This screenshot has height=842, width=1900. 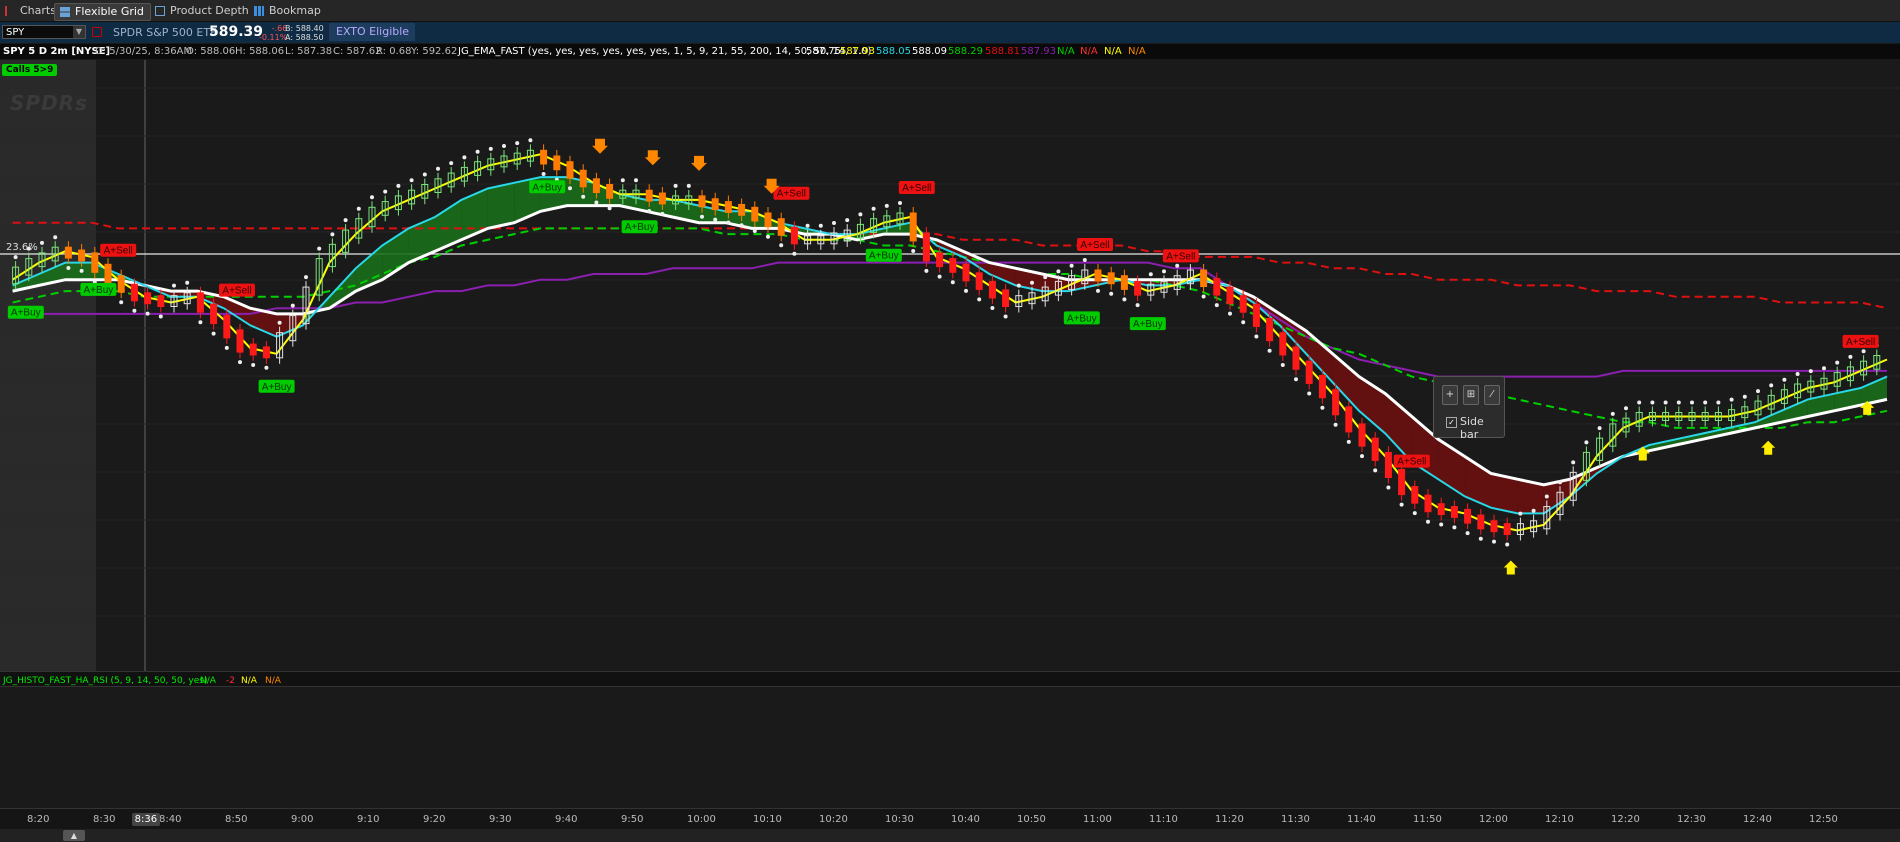 I want to click on expand-panel-button: ⊞, so click(x=1471, y=395).